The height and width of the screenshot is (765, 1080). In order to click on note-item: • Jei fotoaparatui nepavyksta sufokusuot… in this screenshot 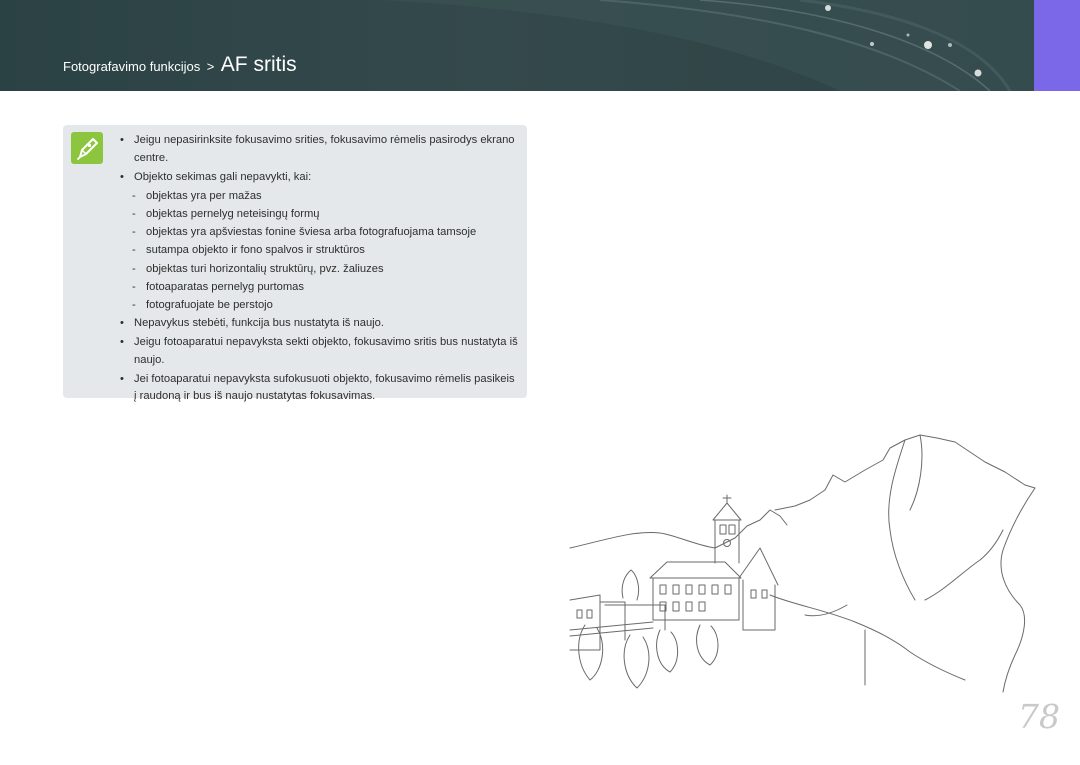, I will do `click(320, 388)`.